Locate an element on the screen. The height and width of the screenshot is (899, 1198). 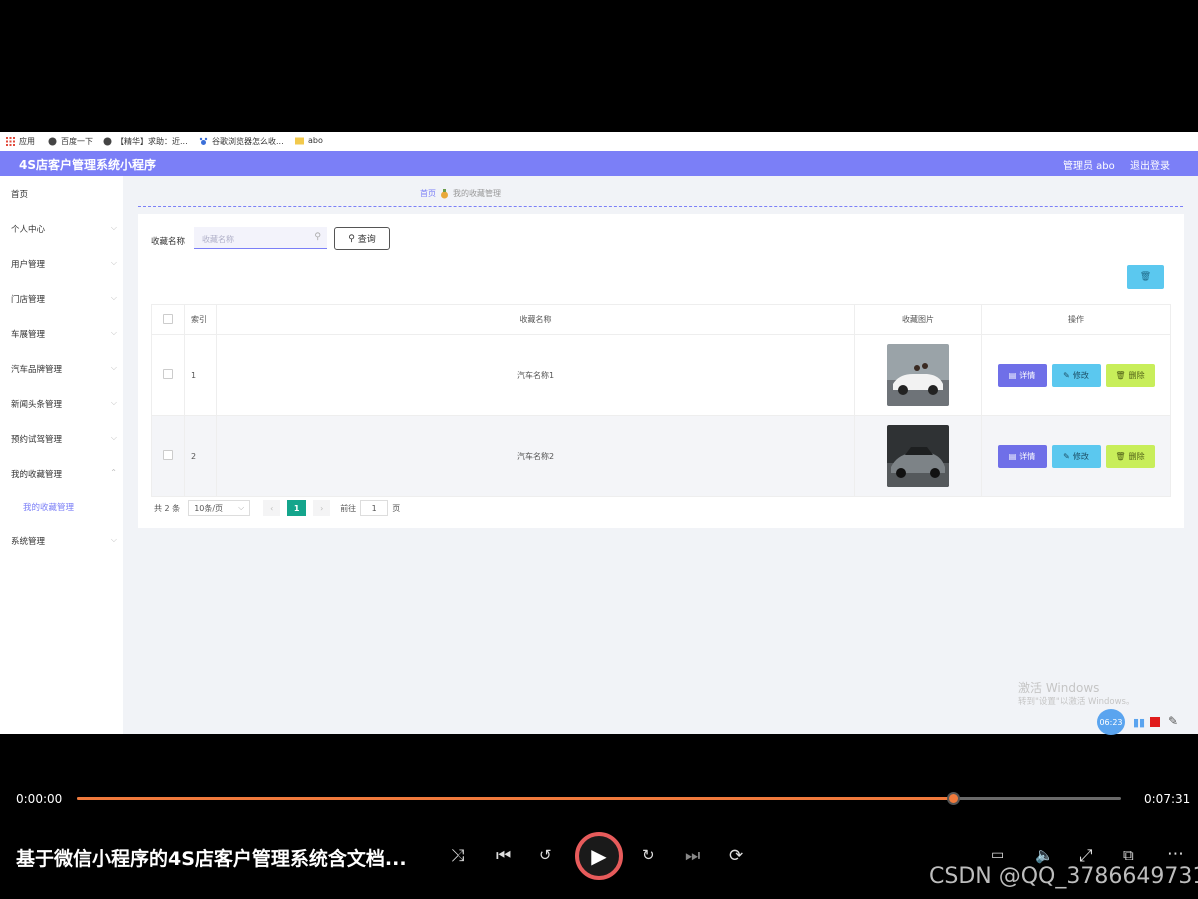
row-name: 汽车名称2 is located at coordinates (535, 456).